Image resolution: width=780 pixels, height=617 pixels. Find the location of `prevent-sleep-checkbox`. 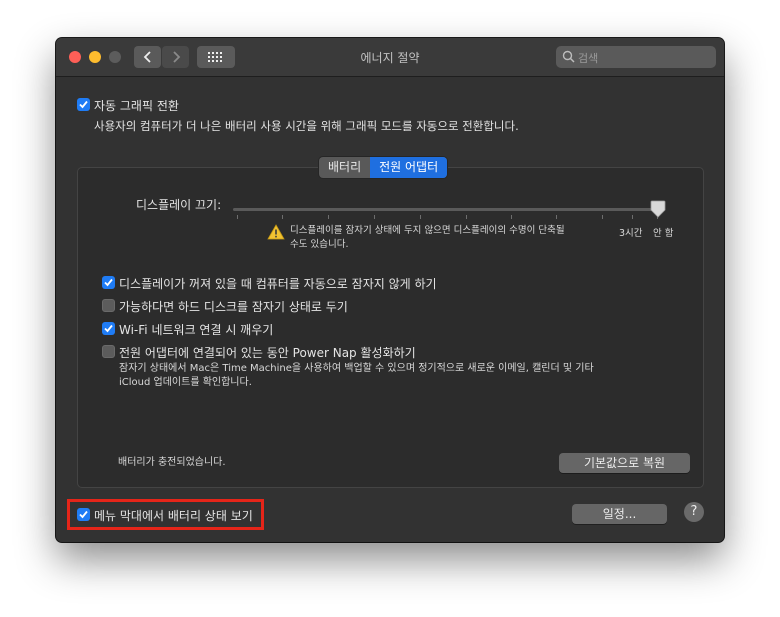

prevent-sleep-checkbox is located at coordinates (108, 282).